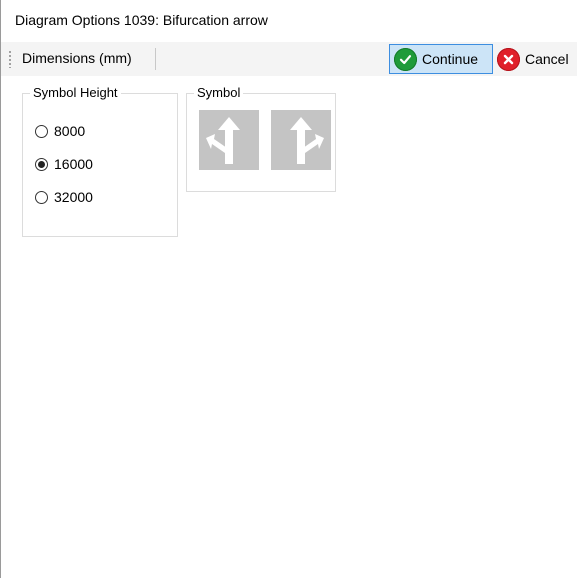 Image resolution: width=577 pixels, height=578 pixels. I want to click on check-icon, so click(405, 59).